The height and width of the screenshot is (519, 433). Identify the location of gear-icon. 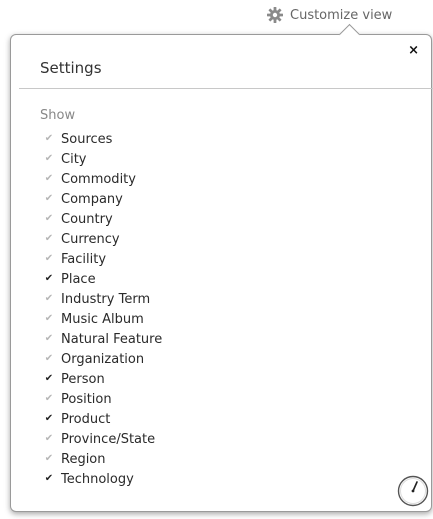
(275, 15).